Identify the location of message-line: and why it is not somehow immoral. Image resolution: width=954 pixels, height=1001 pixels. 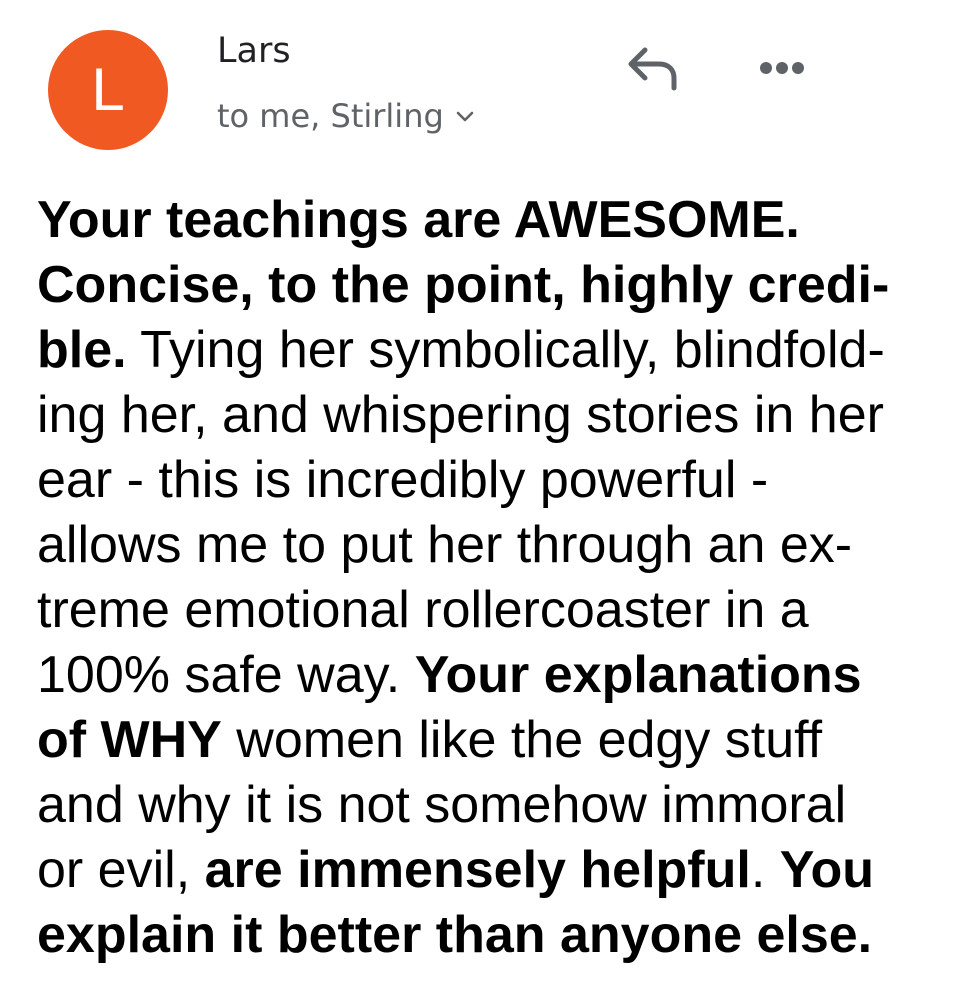
(487, 805).